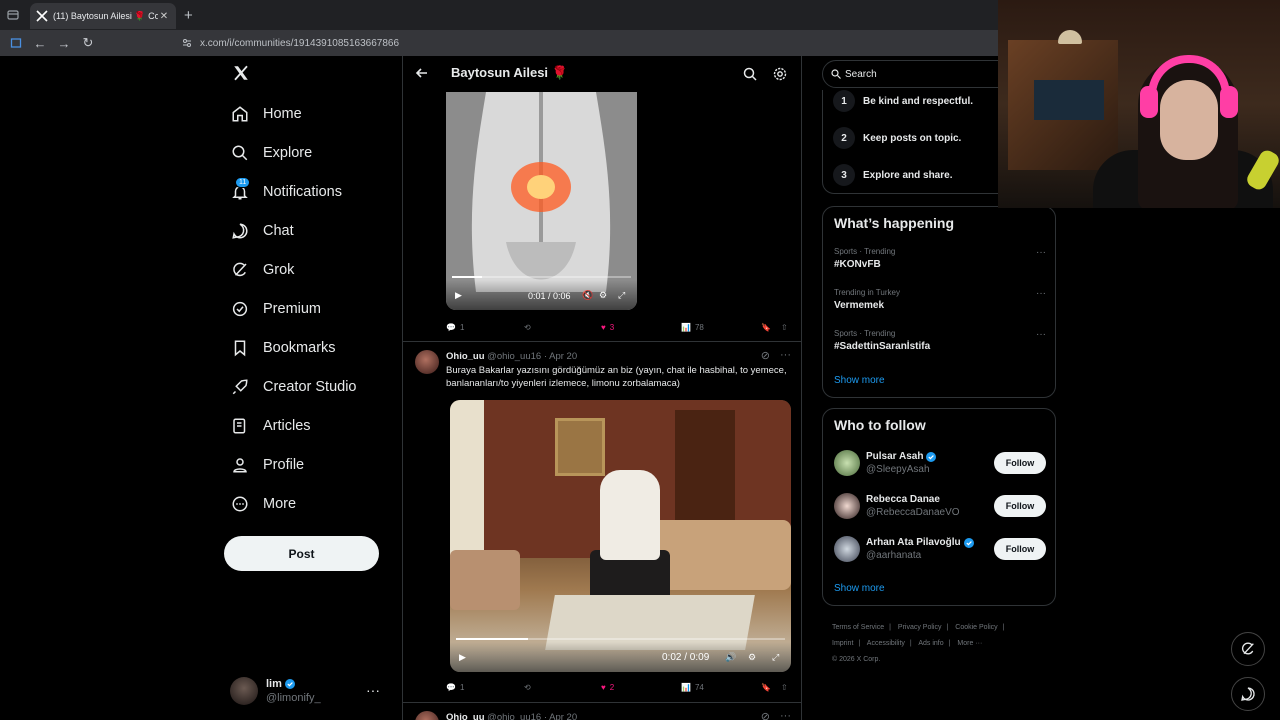 The image size is (1280, 720). Describe the element at coordinates (730, 657) in the screenshot. I see `volume-icon: 🔊` at that location.